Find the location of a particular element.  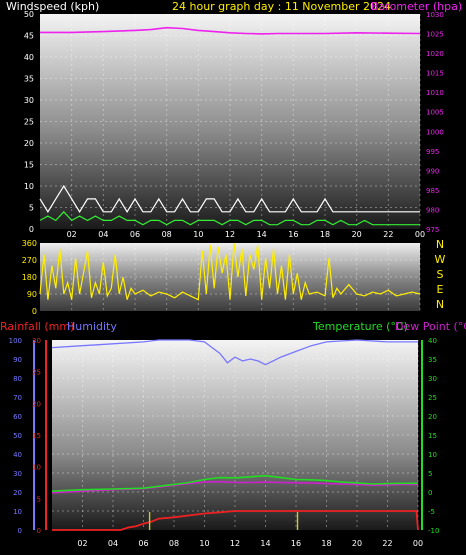

baro-tick-label: 1015 is located at coordinates (435, 74).